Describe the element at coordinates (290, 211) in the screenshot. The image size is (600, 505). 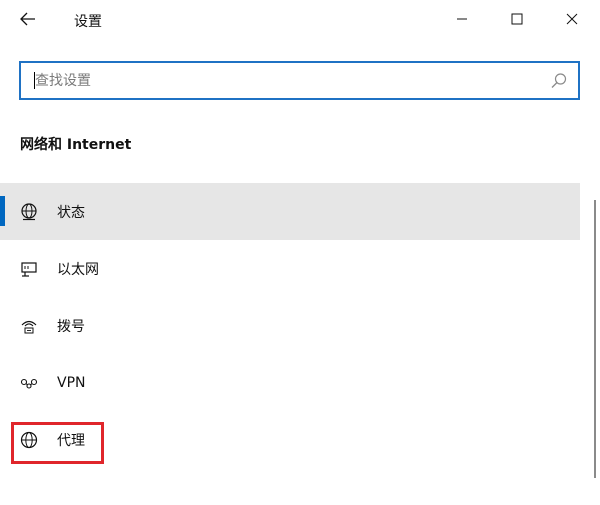
I see `nav-item-status: 状态` at that location.